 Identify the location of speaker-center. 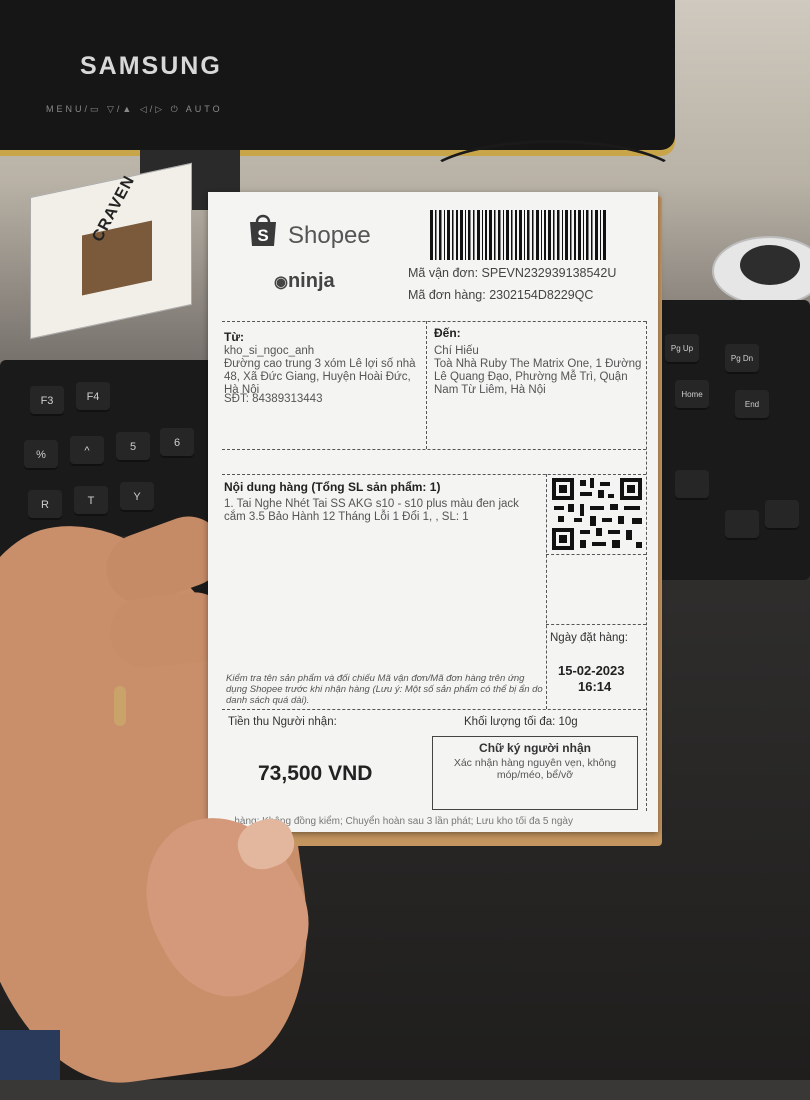
(770, 265).